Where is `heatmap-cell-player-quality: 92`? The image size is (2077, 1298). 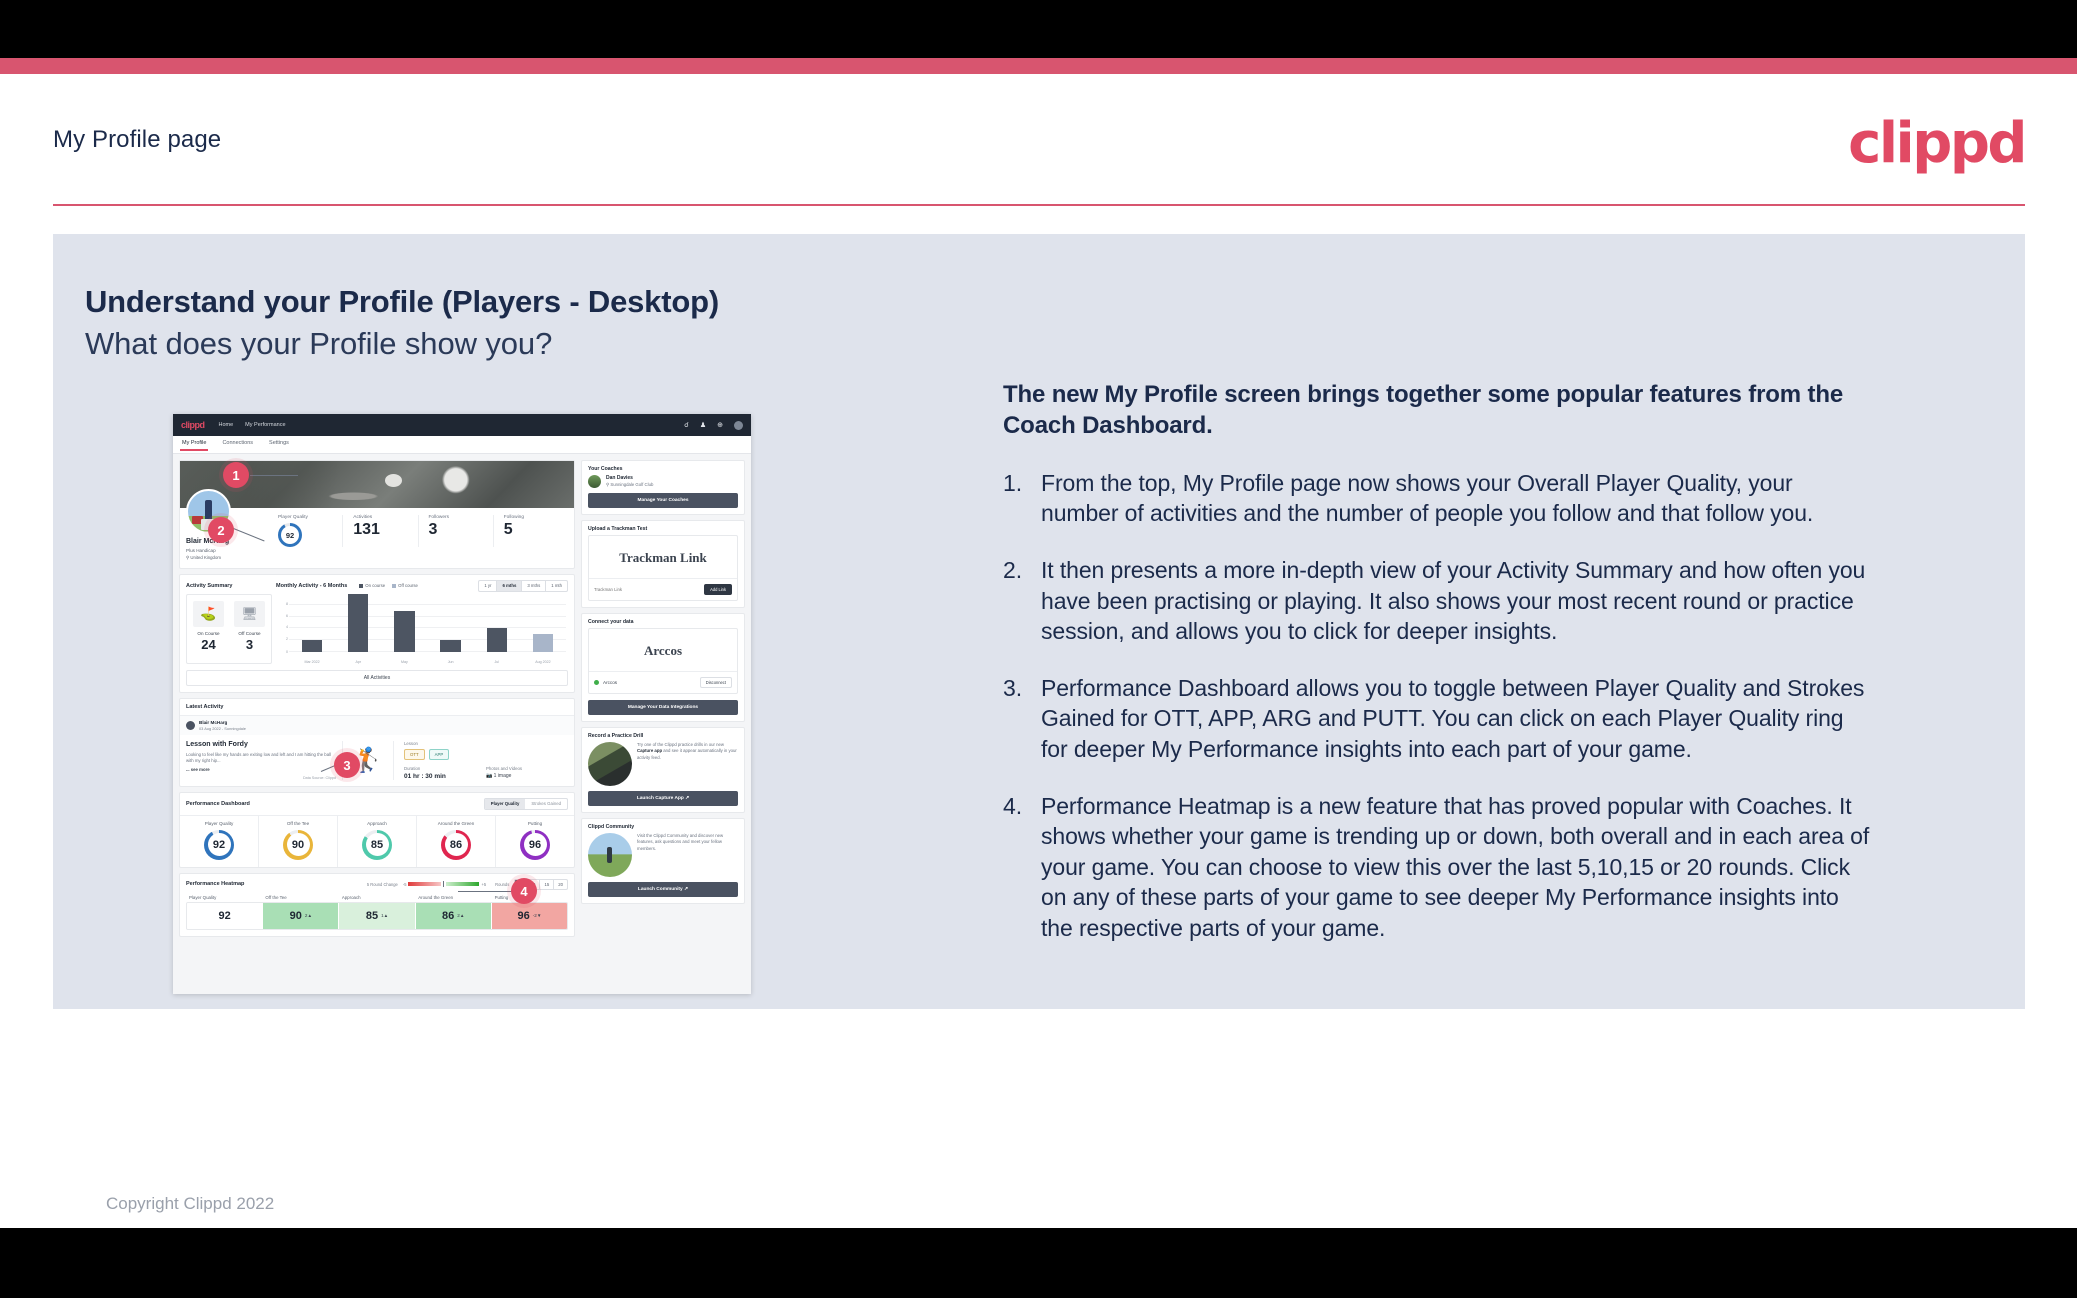
heatmap-cell-player-quality: 92 is located at coordinates (225, 915).